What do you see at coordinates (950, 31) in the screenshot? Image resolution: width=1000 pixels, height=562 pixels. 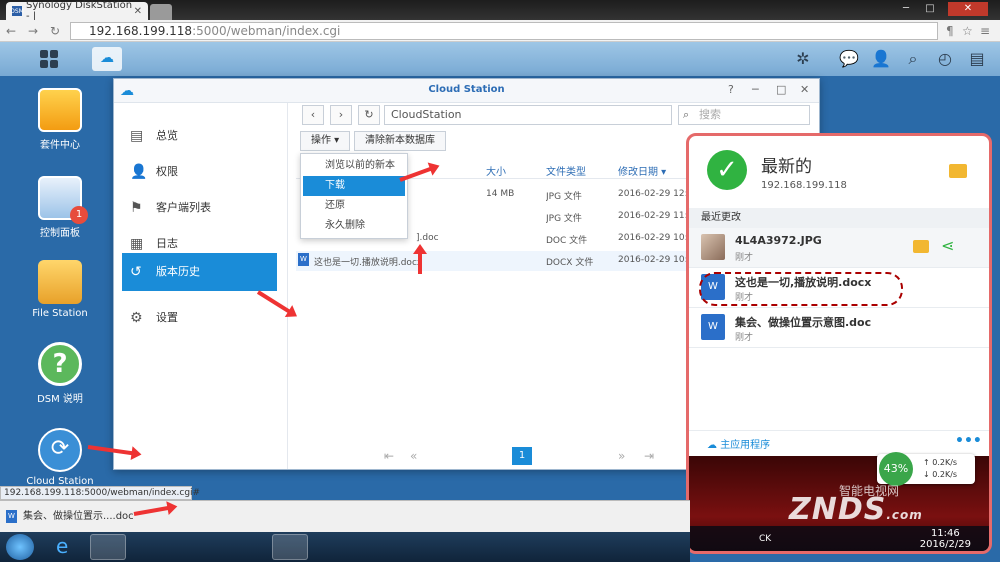 I see `page-icon: ¶` at bounding box center [950, 31].